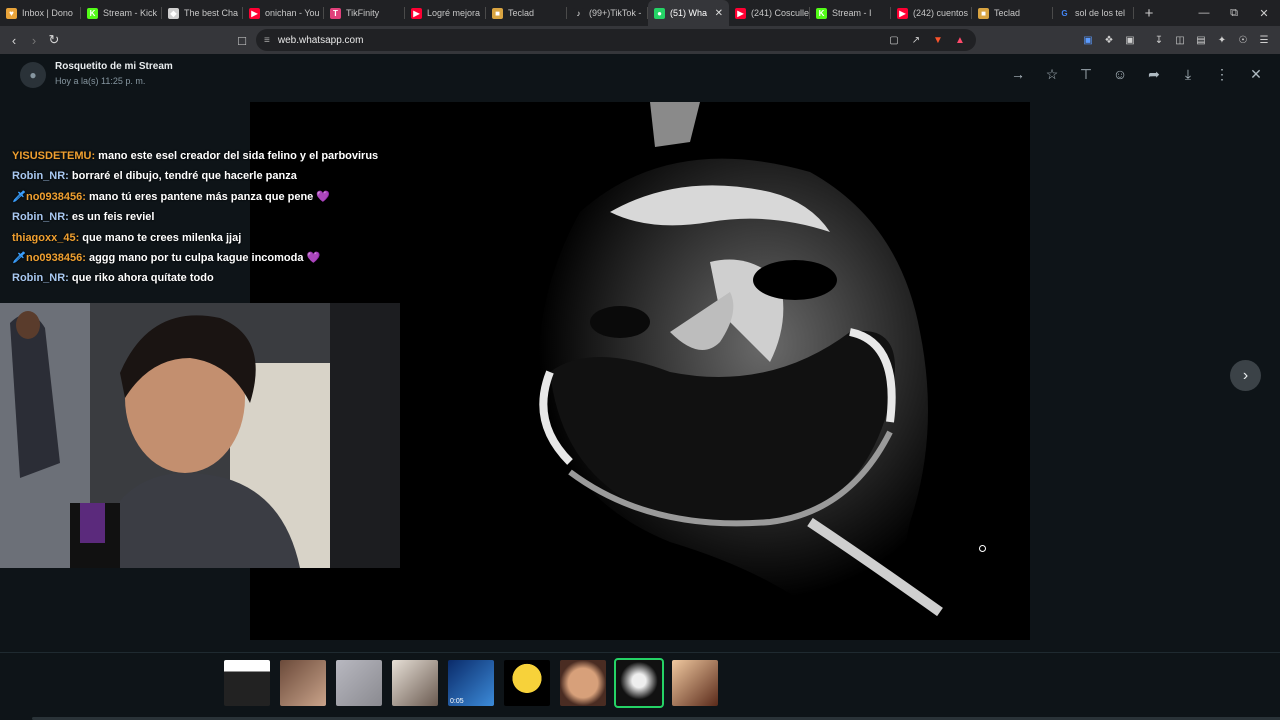 Image resolution: width=1280 pixels, height=720 pixels. I want to click on browser-tab: Gsol de los tel, so click(1093, 13).